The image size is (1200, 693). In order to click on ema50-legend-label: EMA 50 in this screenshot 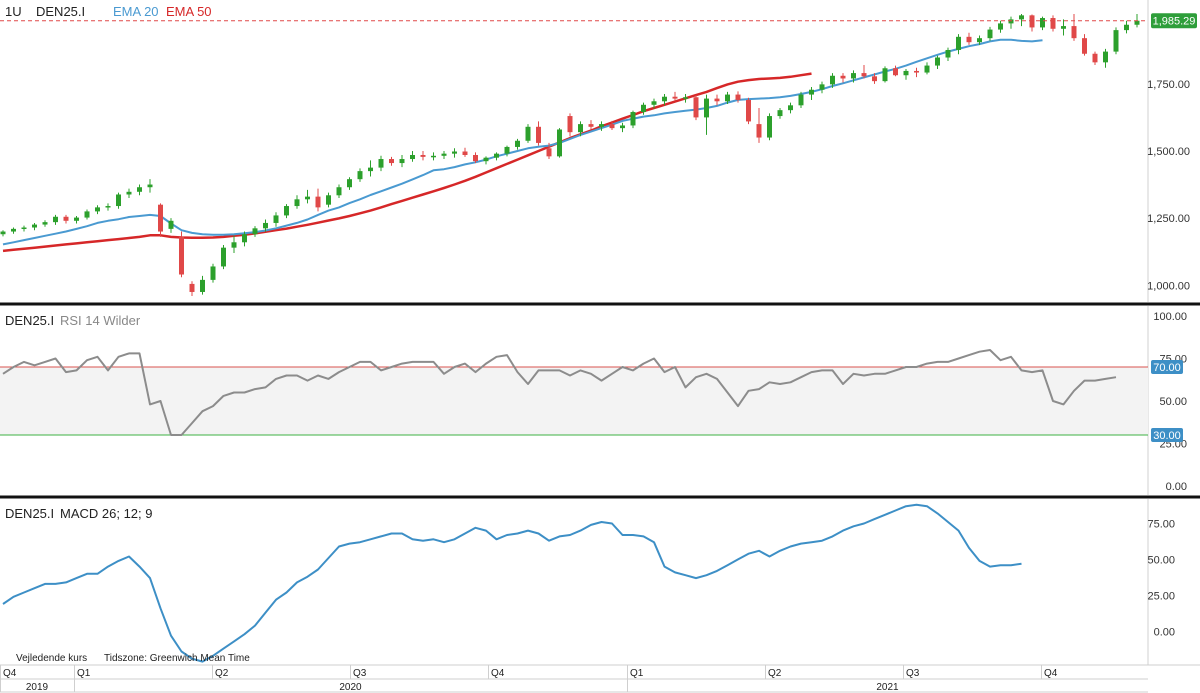, I will do `click(189, 11)`.